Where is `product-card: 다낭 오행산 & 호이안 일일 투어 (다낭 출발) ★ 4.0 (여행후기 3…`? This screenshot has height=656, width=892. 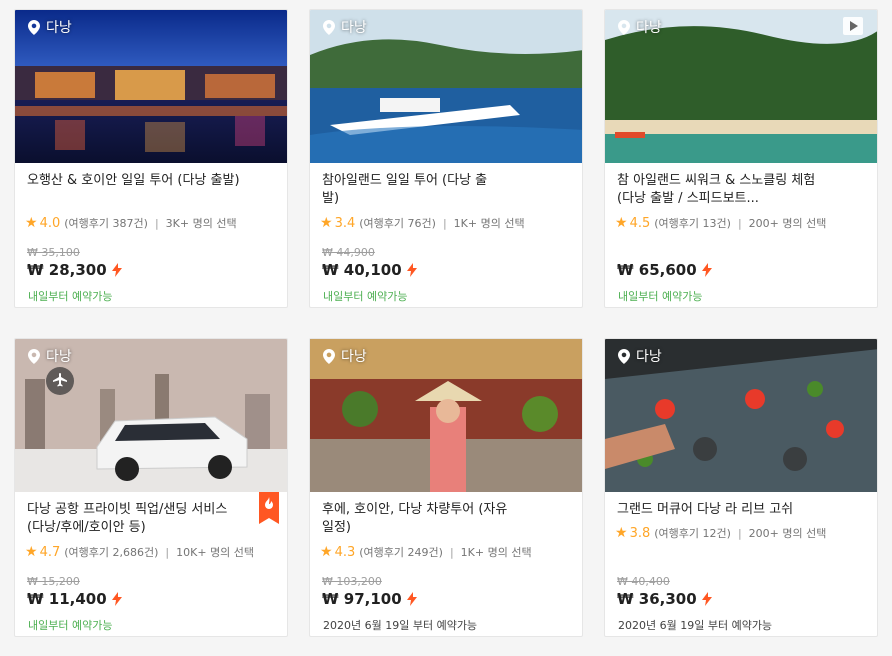 product-card: 다낭 오행산 & 호이안 일일 투어 (다낭 출발) ★ 4.0 (여행후기 3… is located at coordinates (151, 158).